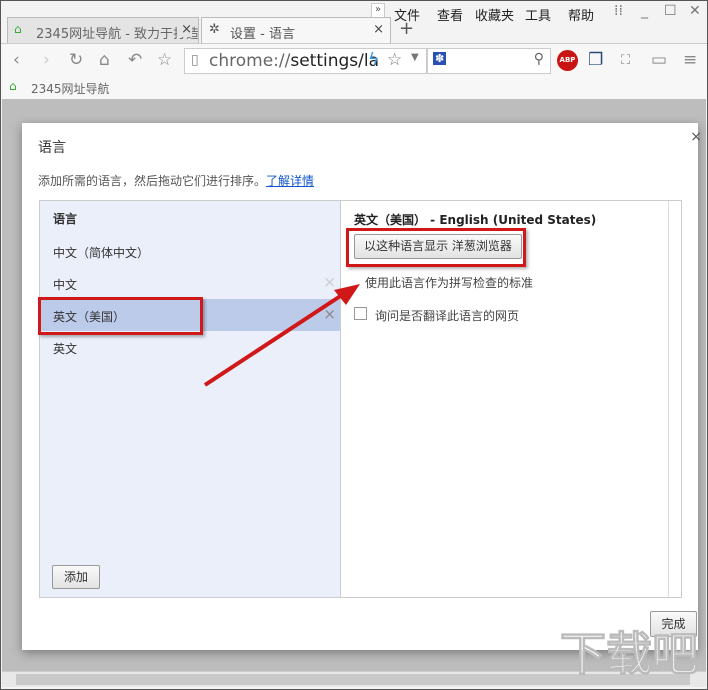  What do you see at coordinates (281, 335) in the screenshot?
I see `annotation-arrow` at bounding box center [281, 335].